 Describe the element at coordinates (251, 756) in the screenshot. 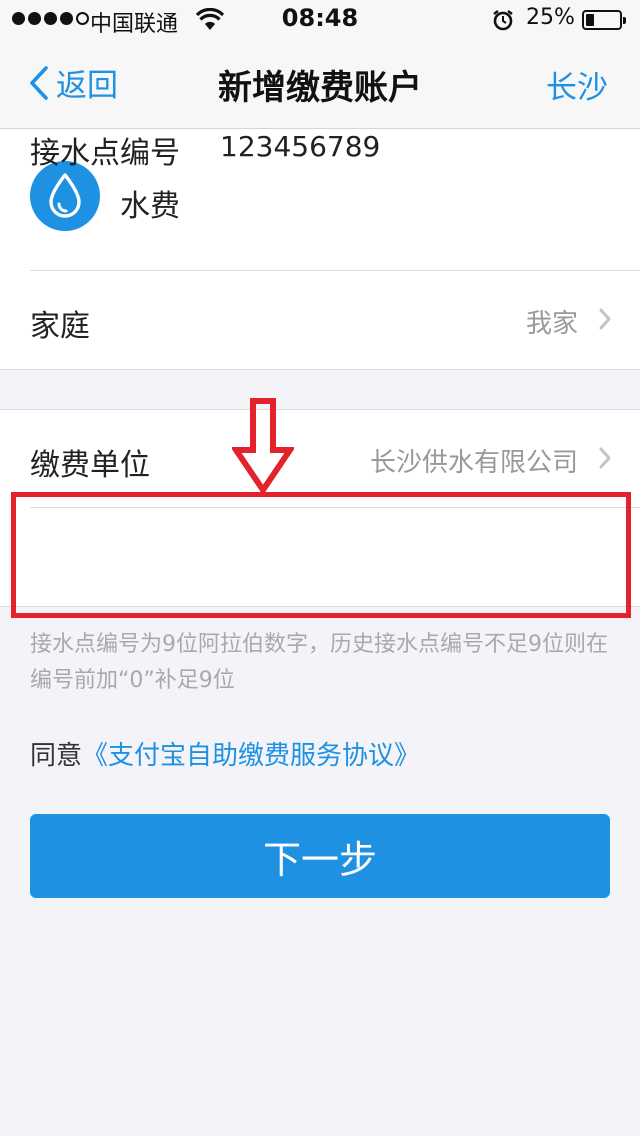

I see `service-agreement-link: 《支付宝自助缴费服务协议》` at that location.